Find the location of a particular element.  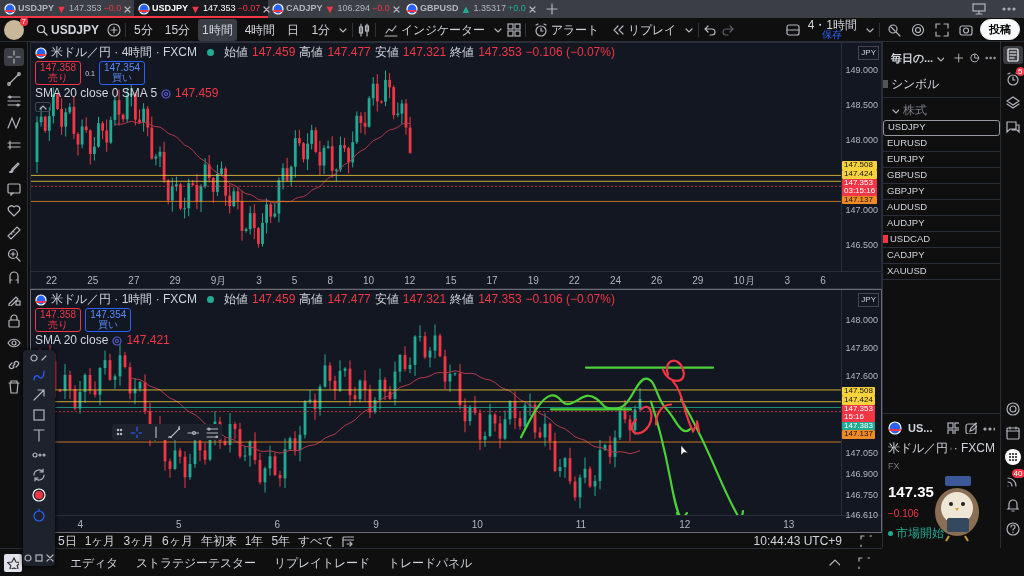

add-symbol-icon is located at coordinates (114, 29).